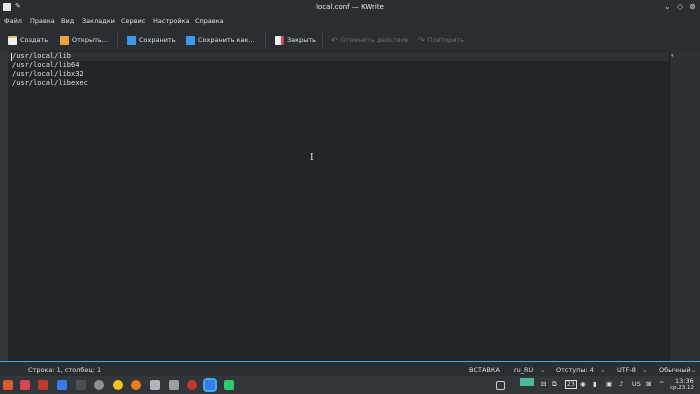 This screenshot has width=700, height=394. I want to click on redo-button-label: Повторить, so click(446, 40).